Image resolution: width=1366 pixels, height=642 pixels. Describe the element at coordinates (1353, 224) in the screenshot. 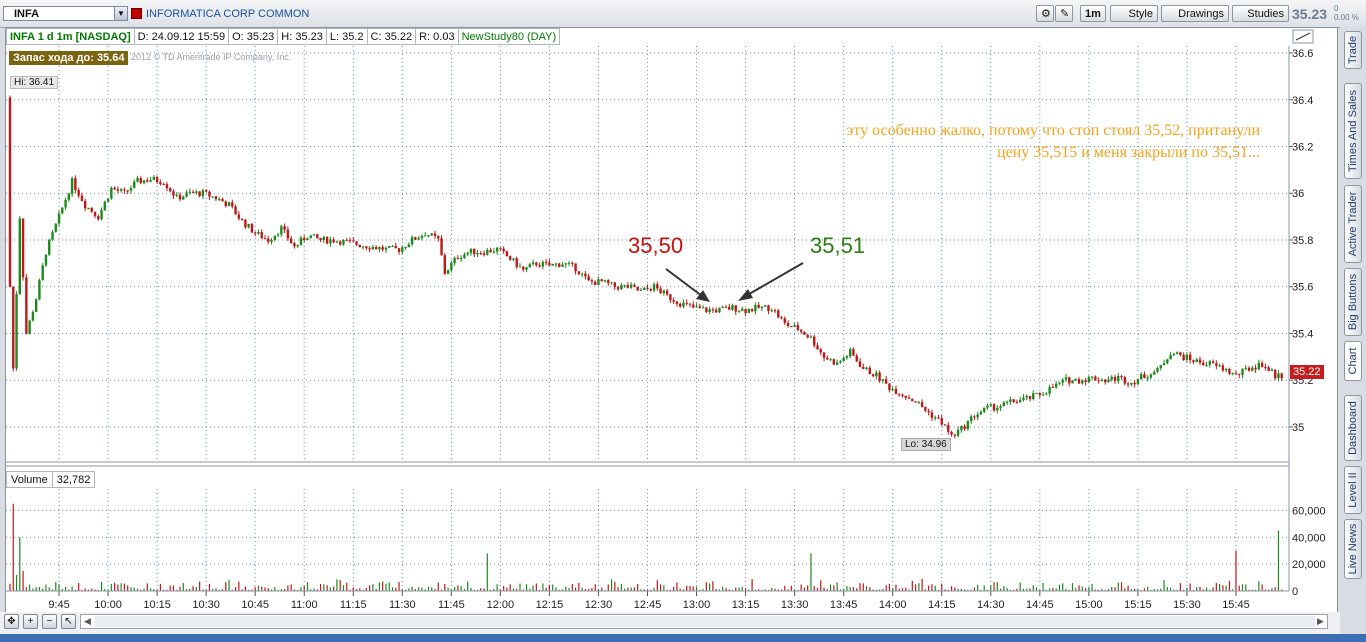

I see `tab-active-trader: Active Trader` at that location.